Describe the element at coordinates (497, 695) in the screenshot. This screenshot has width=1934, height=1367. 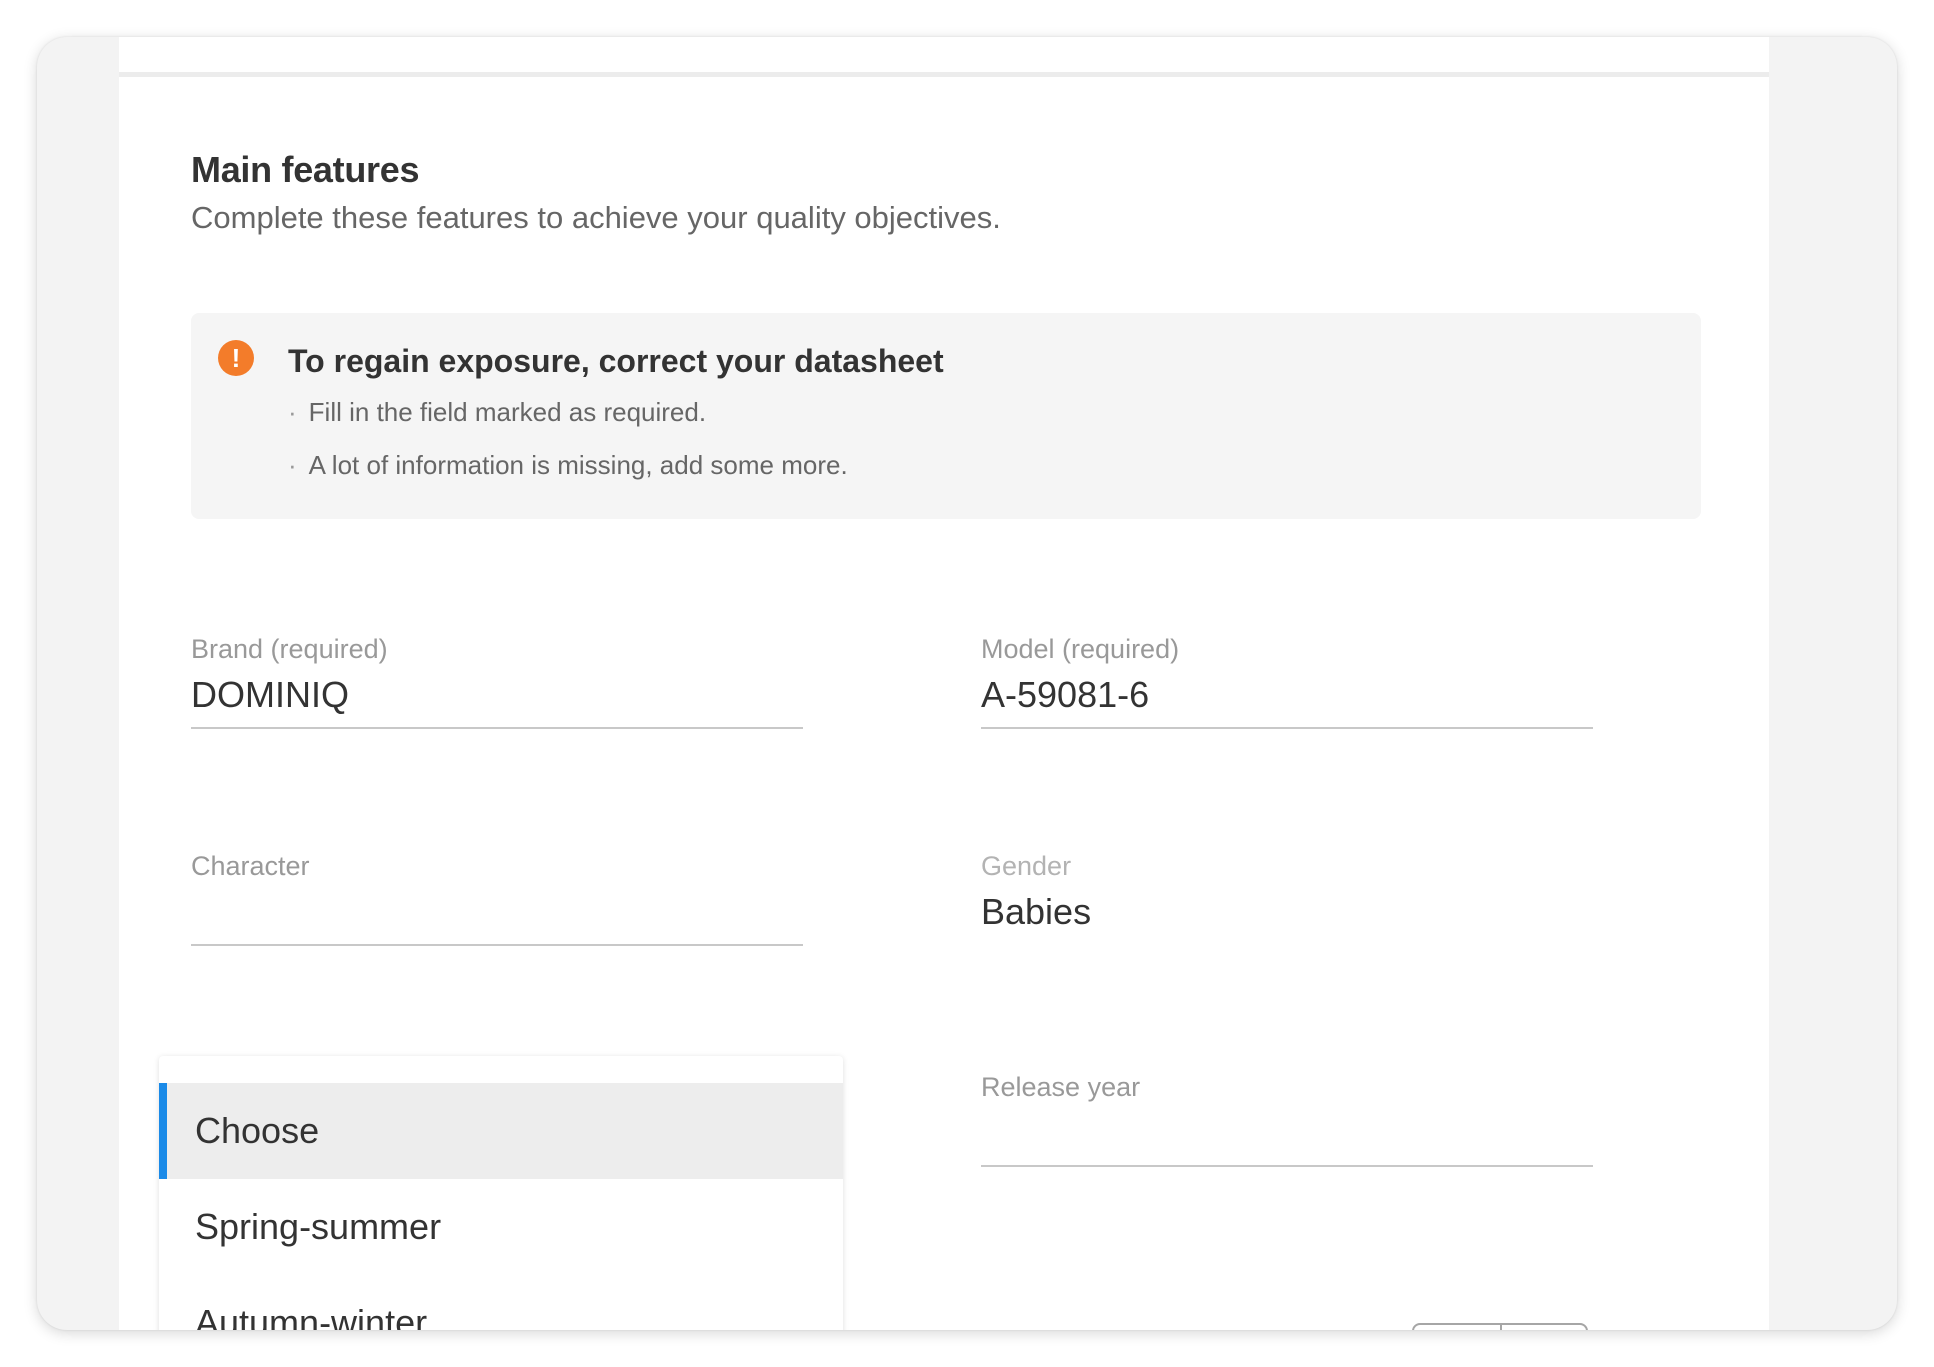
I see `brand-input: DOMINIQ` at that location.